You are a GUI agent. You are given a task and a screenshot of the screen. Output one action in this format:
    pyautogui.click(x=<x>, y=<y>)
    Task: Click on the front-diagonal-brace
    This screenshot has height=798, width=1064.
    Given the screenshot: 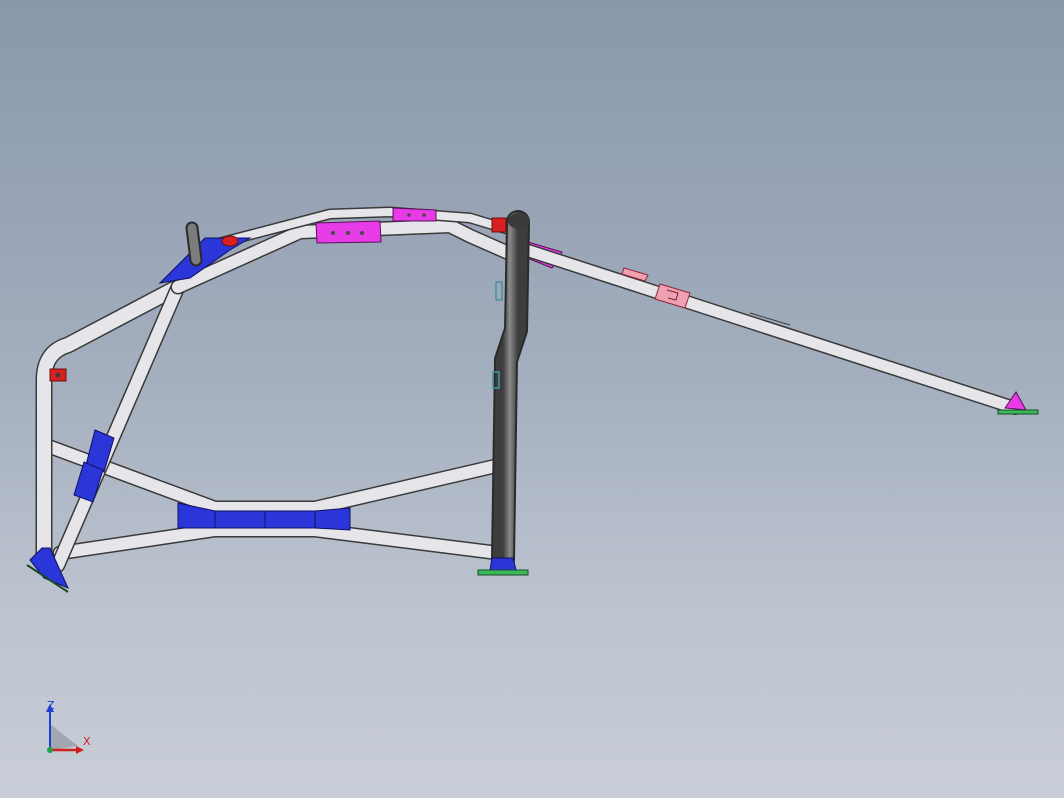 What is the action you would take?
    pyautogui.click(x=118, y=426)
    